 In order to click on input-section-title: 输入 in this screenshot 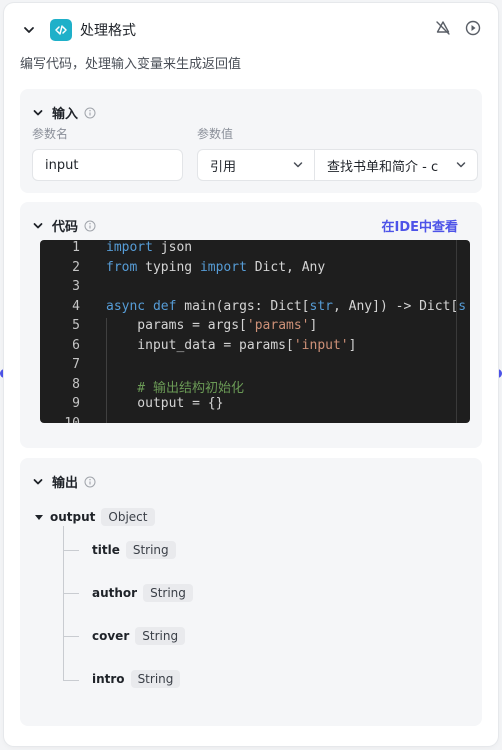, I will do `click(65, 114)`.